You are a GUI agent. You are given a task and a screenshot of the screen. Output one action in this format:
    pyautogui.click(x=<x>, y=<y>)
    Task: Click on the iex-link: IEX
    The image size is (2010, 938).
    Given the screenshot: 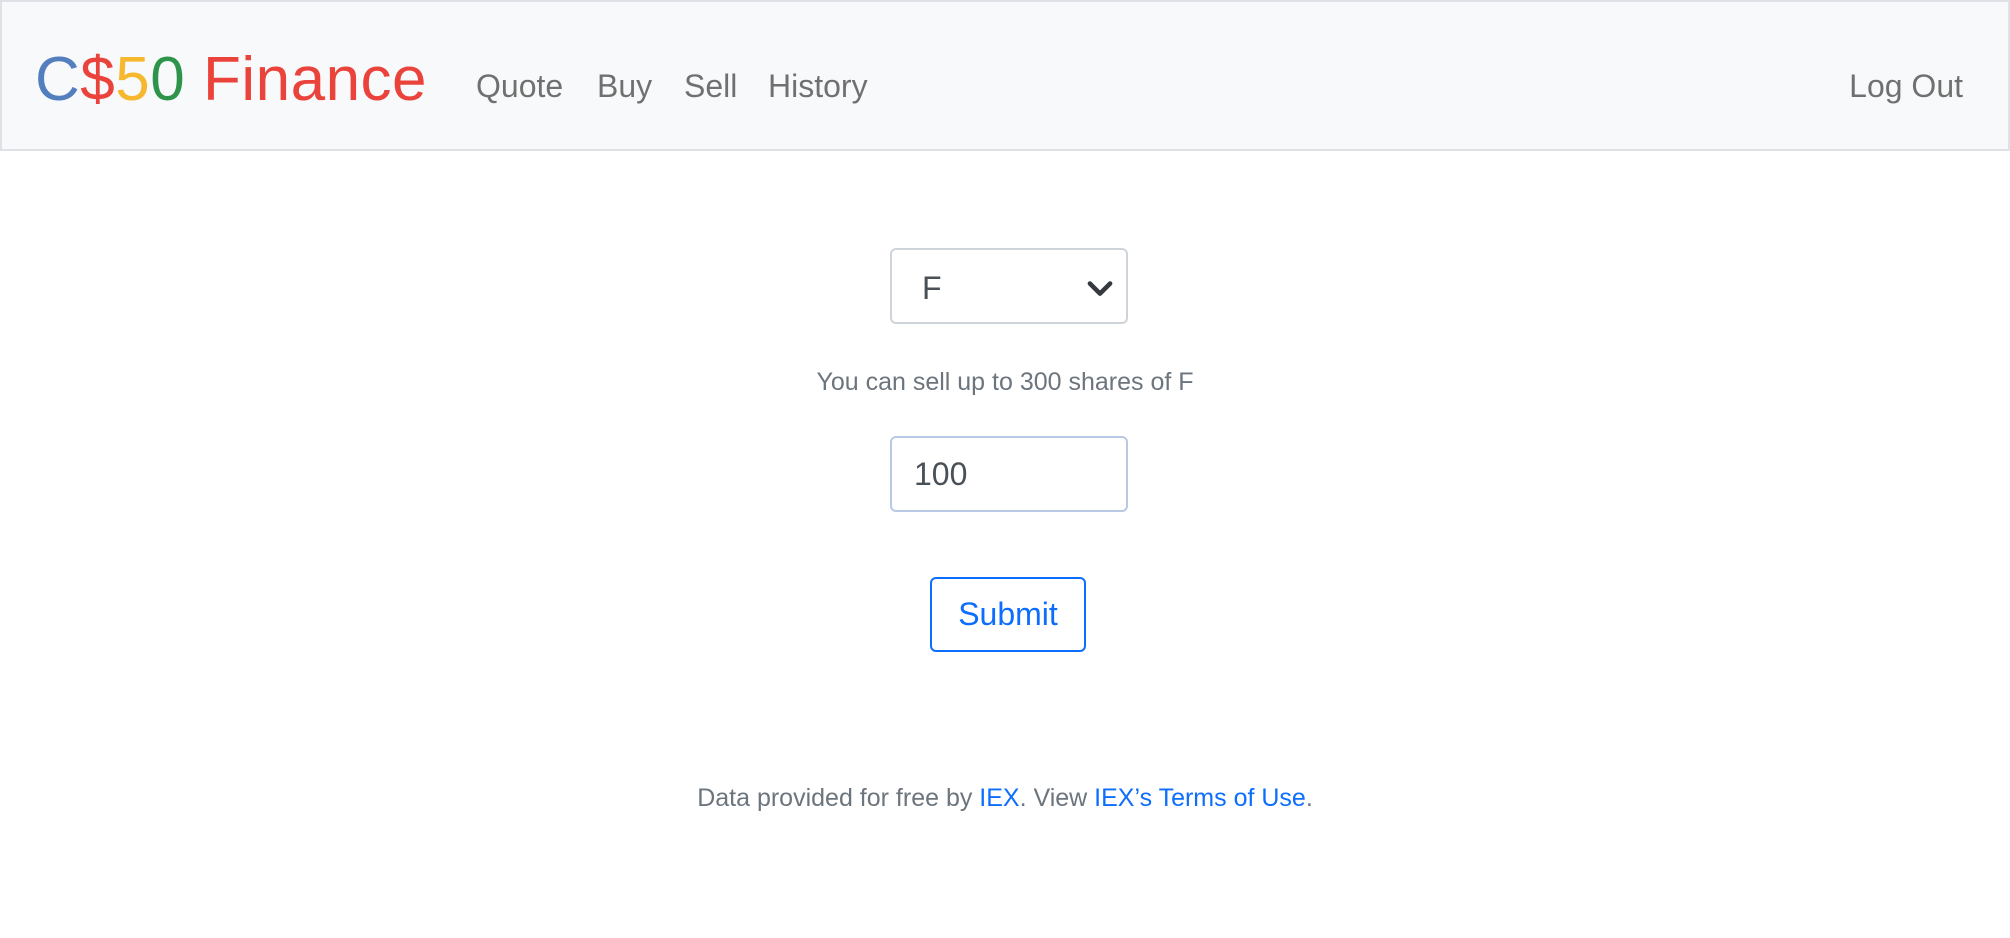 What is the action you would take?
    pyautogui.click(x=999, y=798)
    